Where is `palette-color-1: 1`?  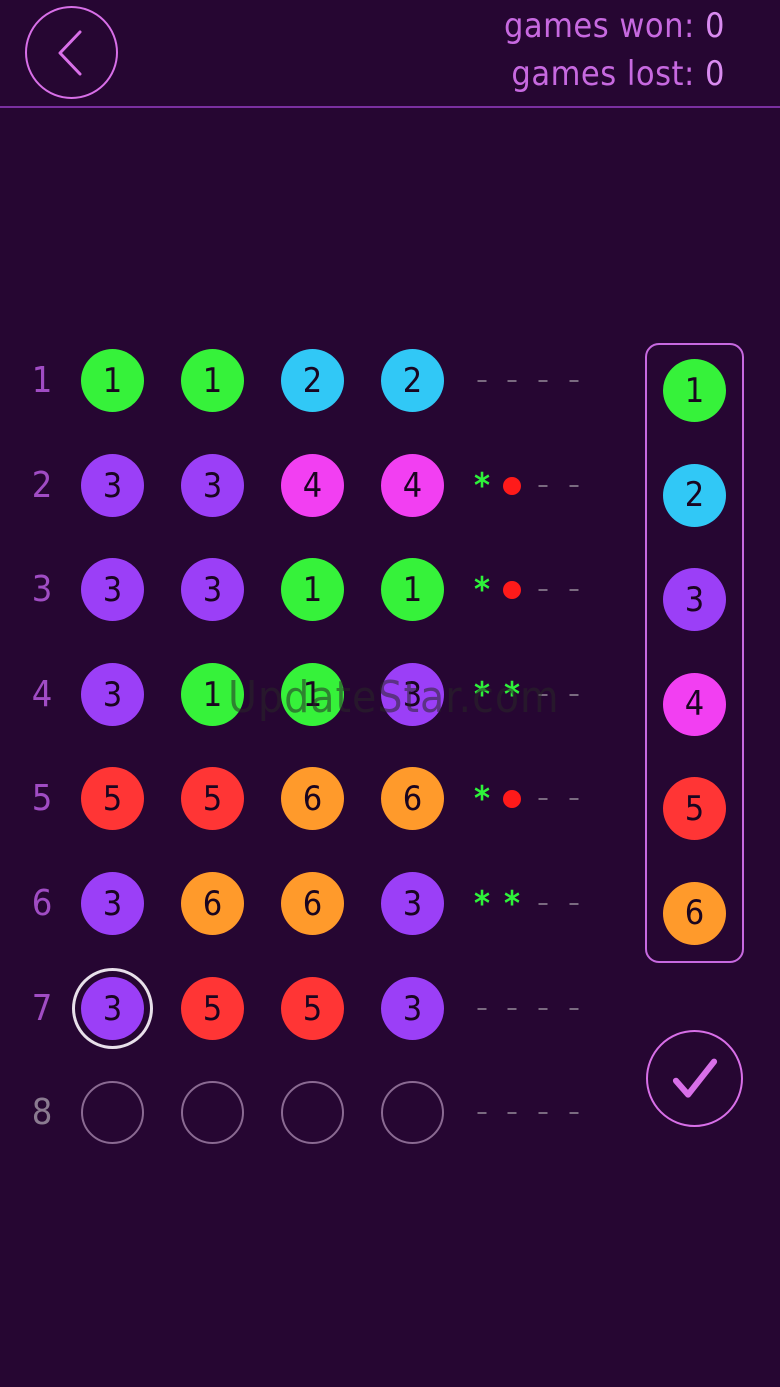 palette-color-1: 1 is located at coordinates (694, 390).